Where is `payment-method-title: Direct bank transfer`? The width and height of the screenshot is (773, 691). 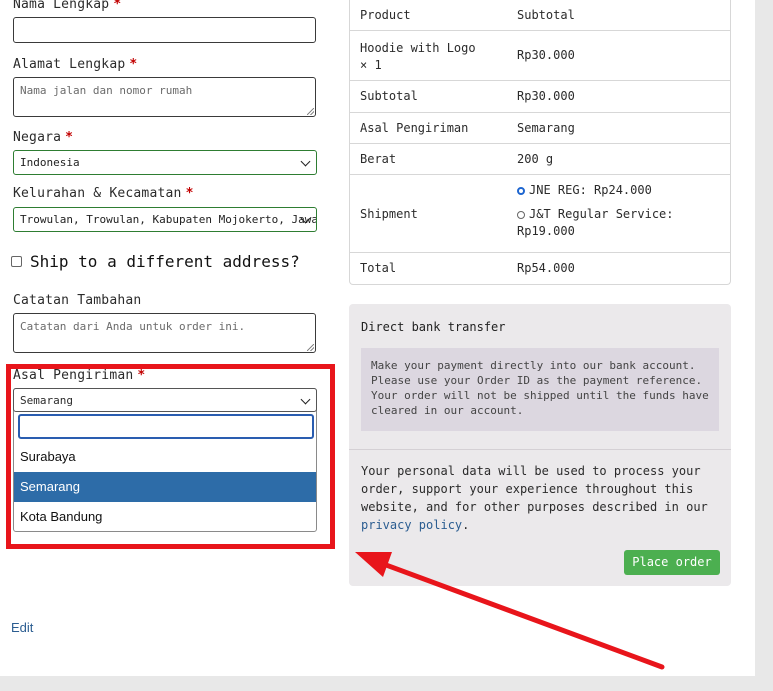
payment-method-title: Direct bank transfer is located at coordinates (433, 327).